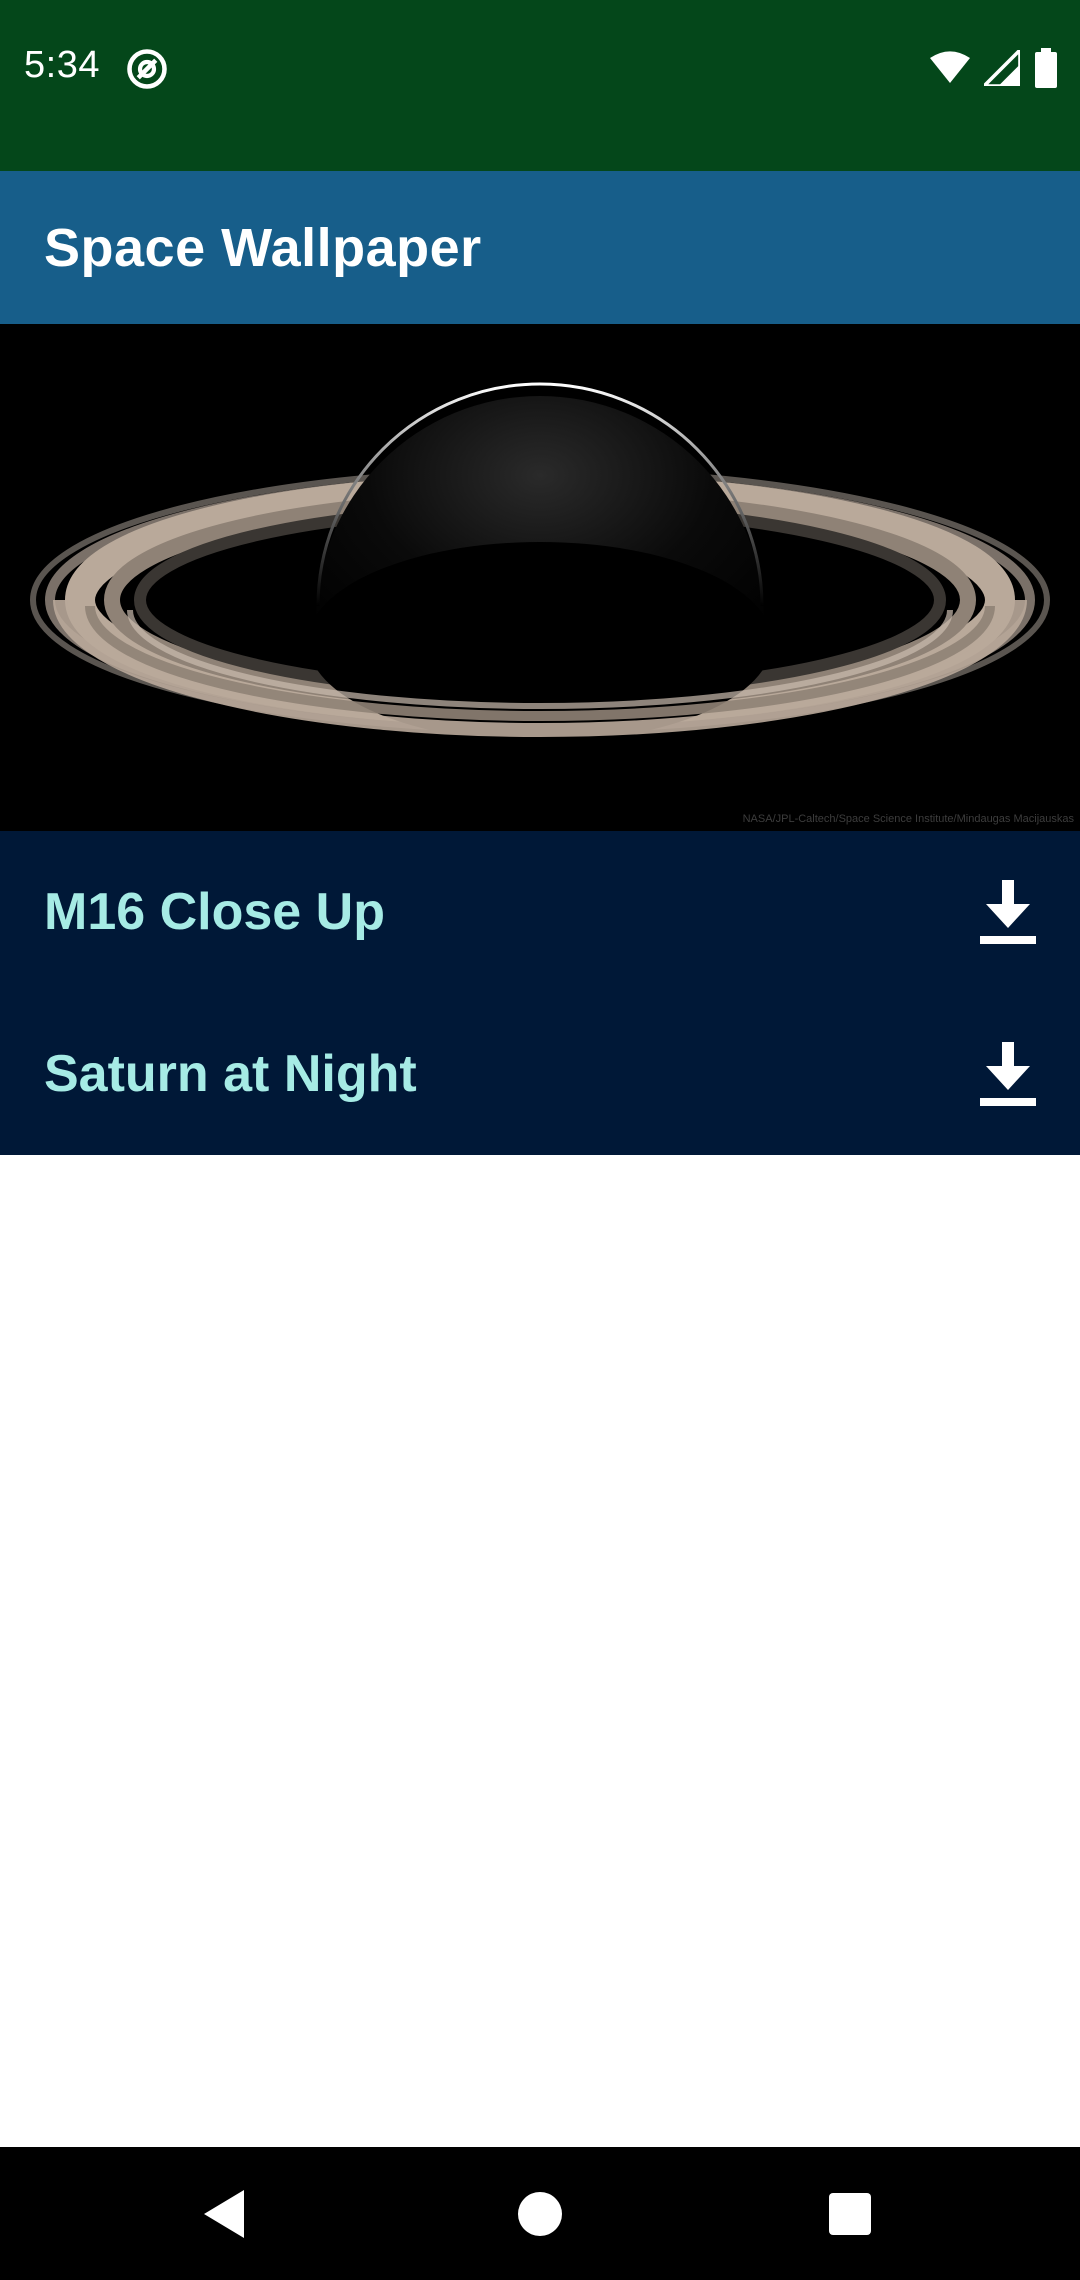  I want to click on battery-icon, so click(1046, 68).